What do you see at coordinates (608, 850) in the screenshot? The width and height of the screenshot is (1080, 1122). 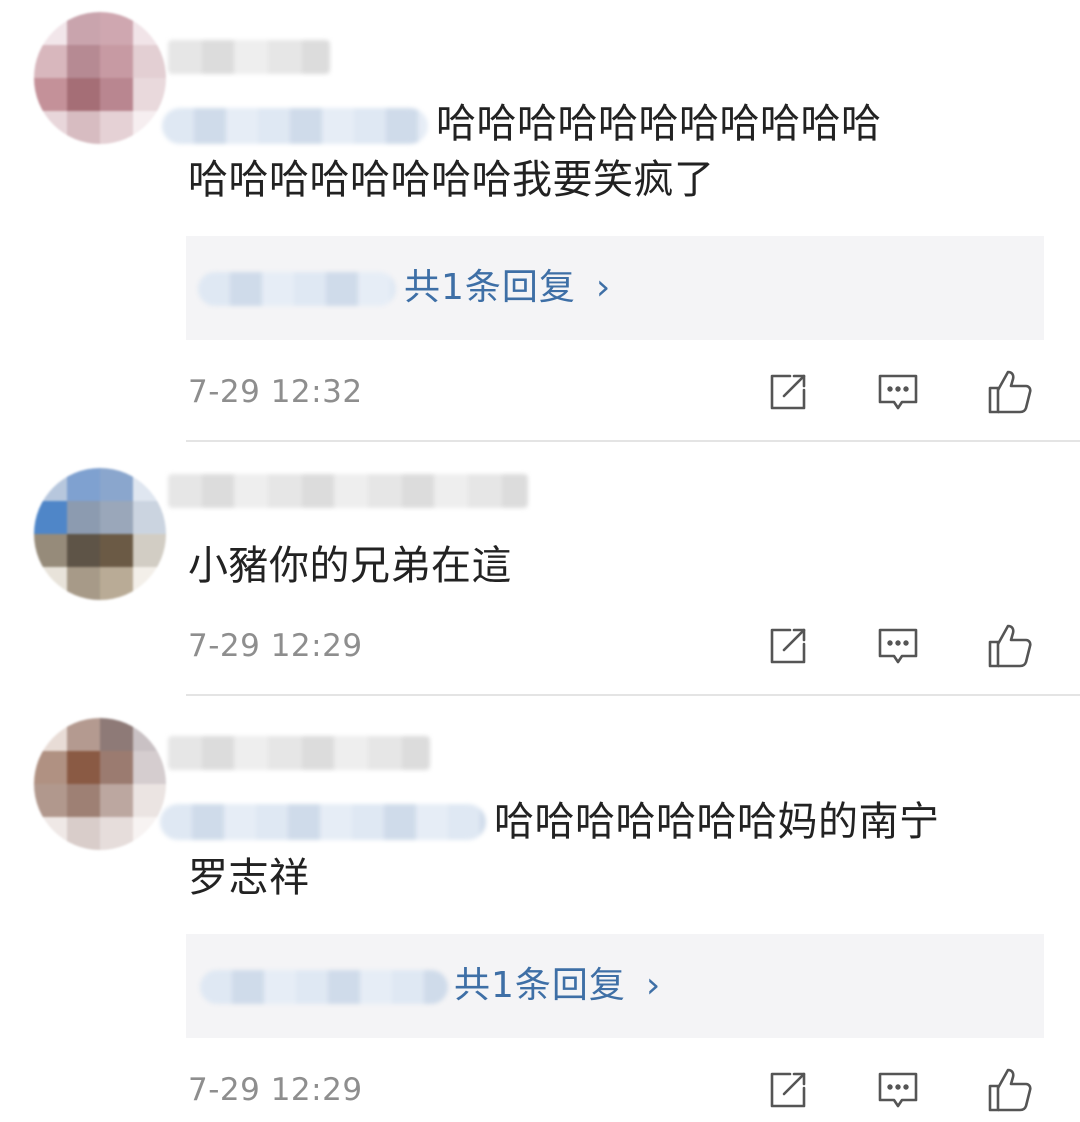 I see `comment-text: 哈哈哈哈哈哈哈妈的南宁 罗志祥` at bounding box center [608, 850].